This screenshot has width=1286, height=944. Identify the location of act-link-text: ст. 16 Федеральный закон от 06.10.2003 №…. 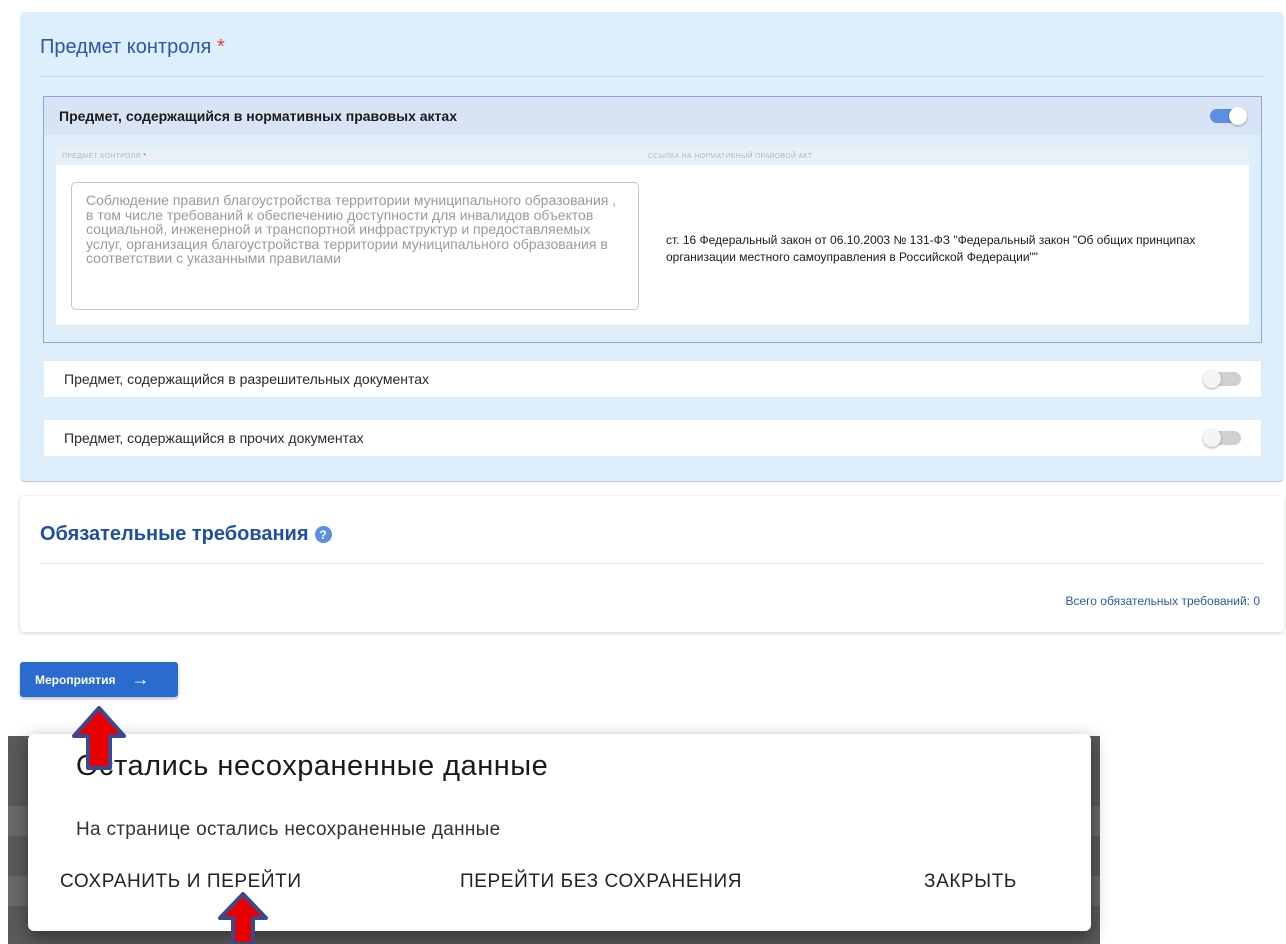
(931, 248).